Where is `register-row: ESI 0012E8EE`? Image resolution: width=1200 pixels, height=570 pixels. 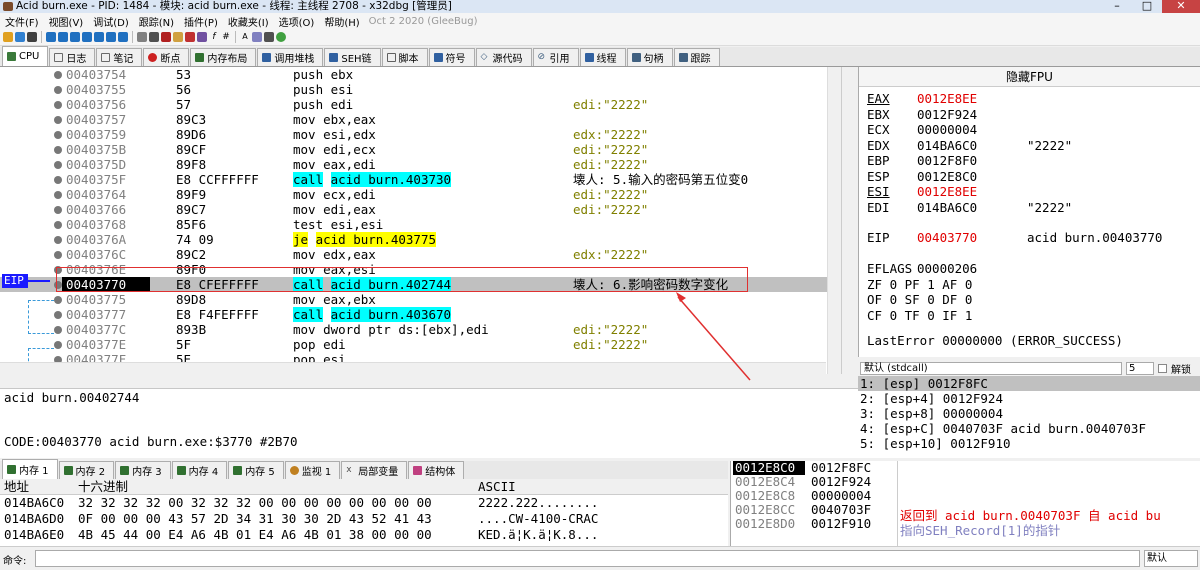
register-row: ESI 0012E8EE is located at coordinates (947, 191).